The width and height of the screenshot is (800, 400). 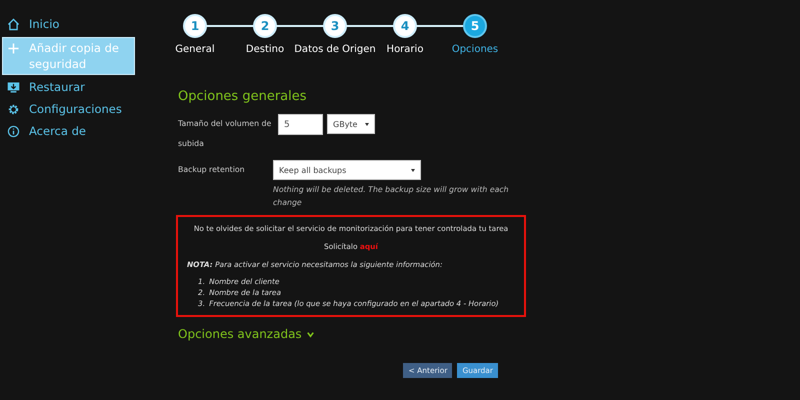 What do you see at coordinates (195, 49) in the screenshot?
I see `step-label: General` at bounding box center [195, 49].